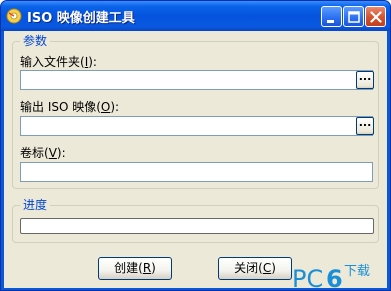 The image size is (391, 291). Describe the element at coordinates (81, 18) in the screenshot. I see `window-title: ISO 映像创建工具` at that location.